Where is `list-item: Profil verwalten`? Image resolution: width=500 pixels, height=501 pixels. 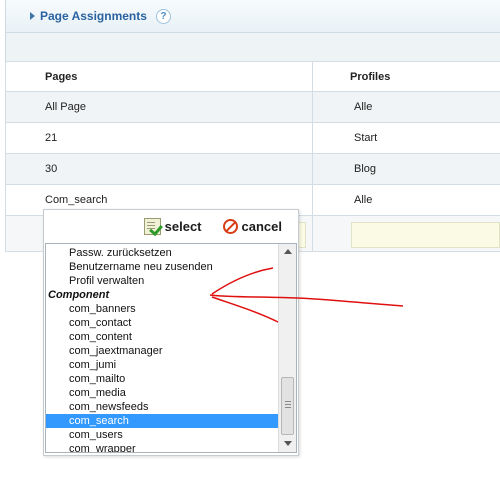
list-item: Profil verwalten is located at coordinates (162, 281).